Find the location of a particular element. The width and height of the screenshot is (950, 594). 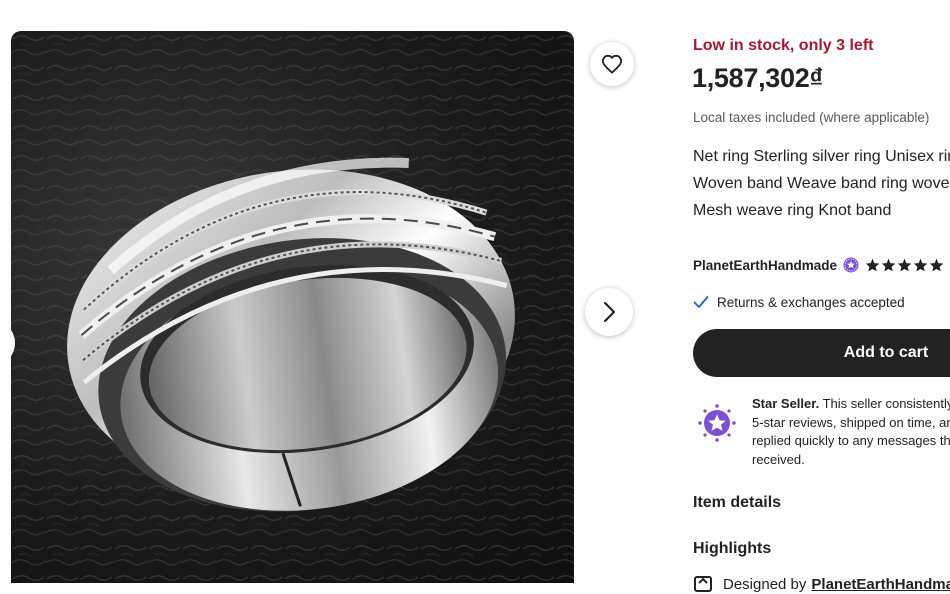

rating-stars is located at coordinates (904, 265).